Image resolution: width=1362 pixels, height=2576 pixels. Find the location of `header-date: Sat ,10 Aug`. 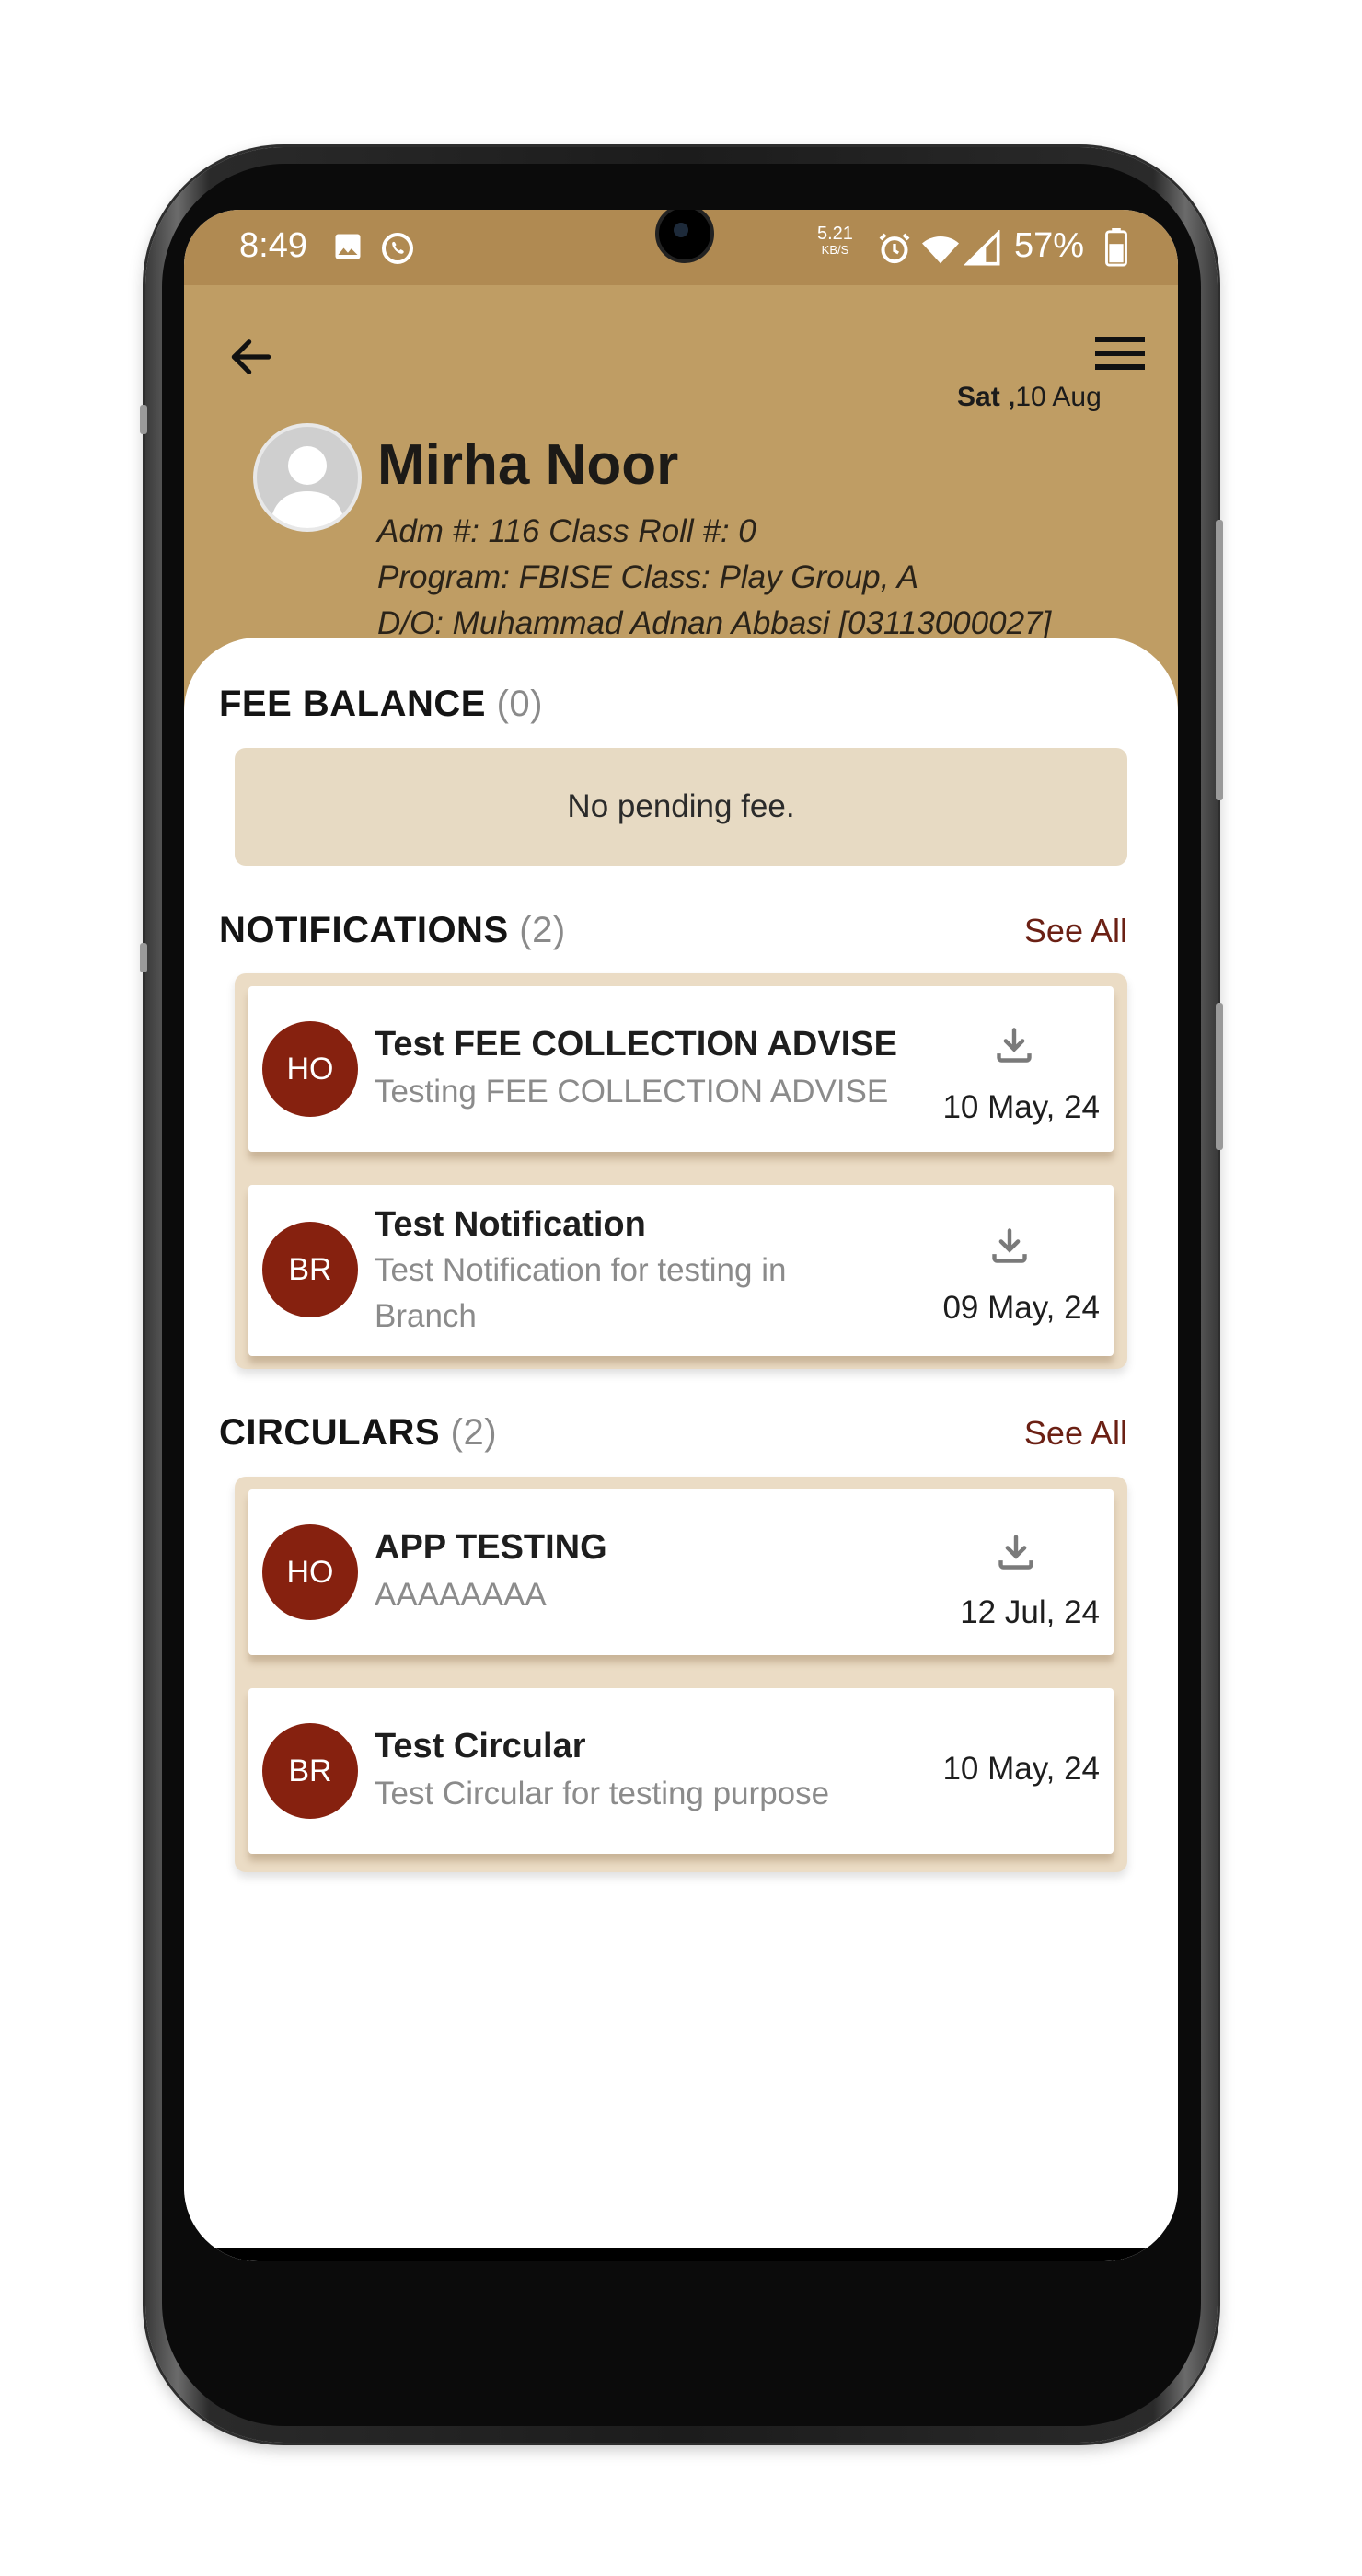

header-date: Sat ,10 Aug is located at coordinates (1029, 397).